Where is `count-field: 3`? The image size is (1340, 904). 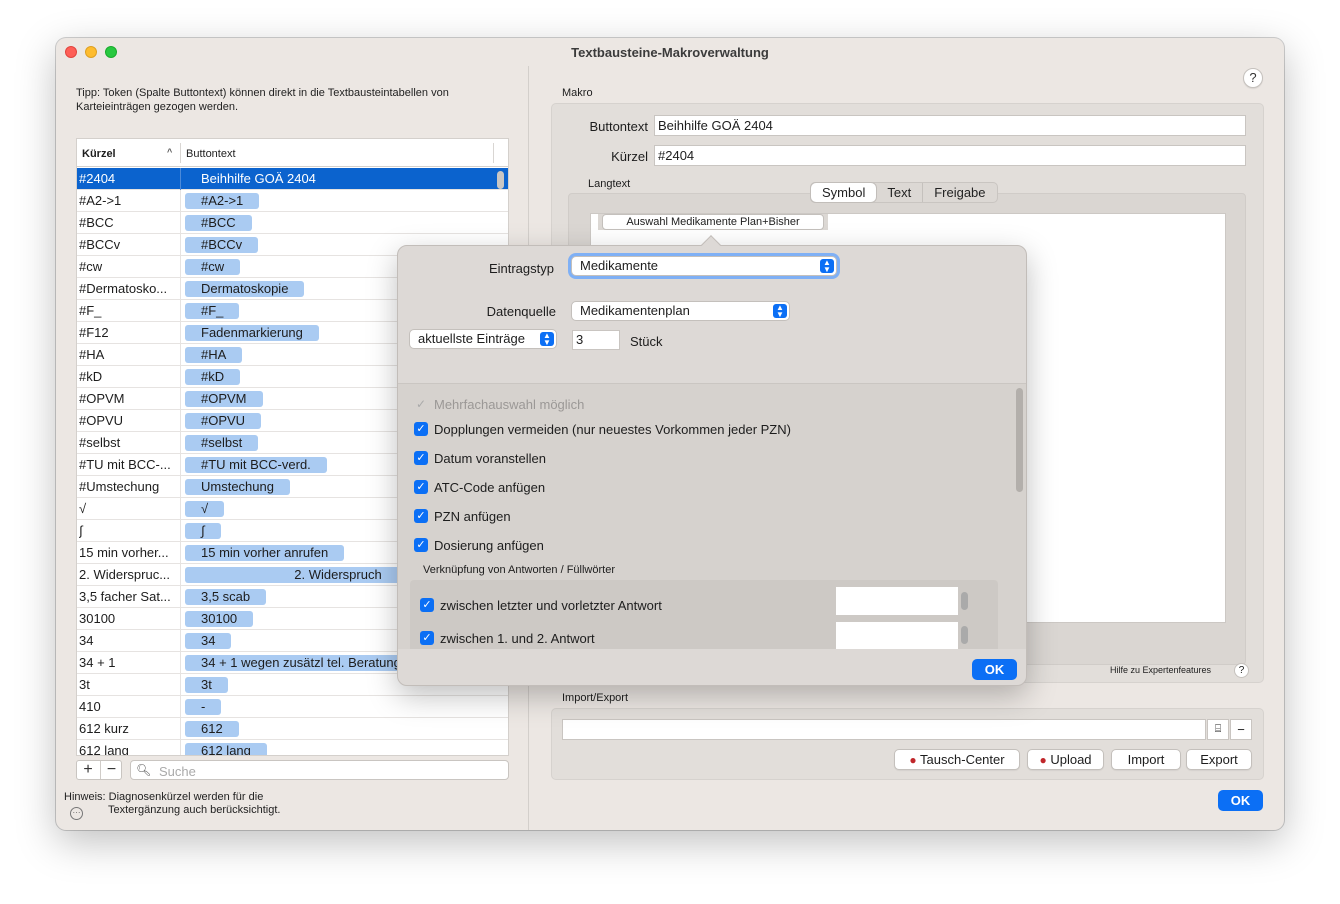
count-field: 3 is located at coordinates (596, 340).